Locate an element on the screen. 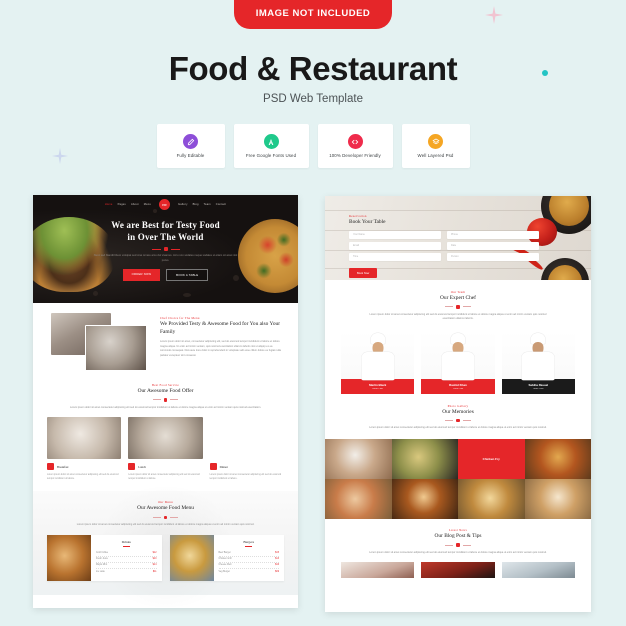 This screenshot has height=626, width=626. menu-card-title: Burgers is located at coordinates (249, 541).